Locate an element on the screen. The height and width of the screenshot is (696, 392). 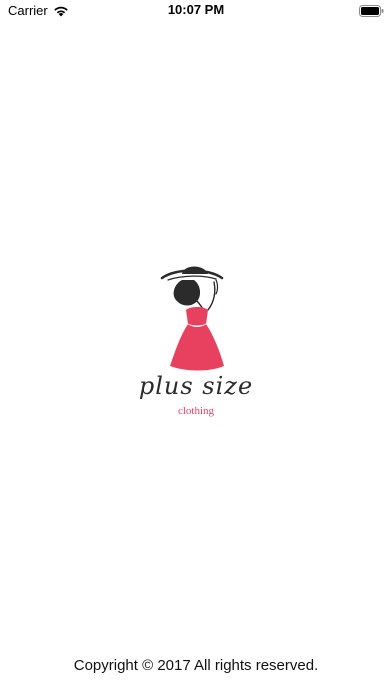
status-time: 10:07 PM is located at coordinates (196, 9).